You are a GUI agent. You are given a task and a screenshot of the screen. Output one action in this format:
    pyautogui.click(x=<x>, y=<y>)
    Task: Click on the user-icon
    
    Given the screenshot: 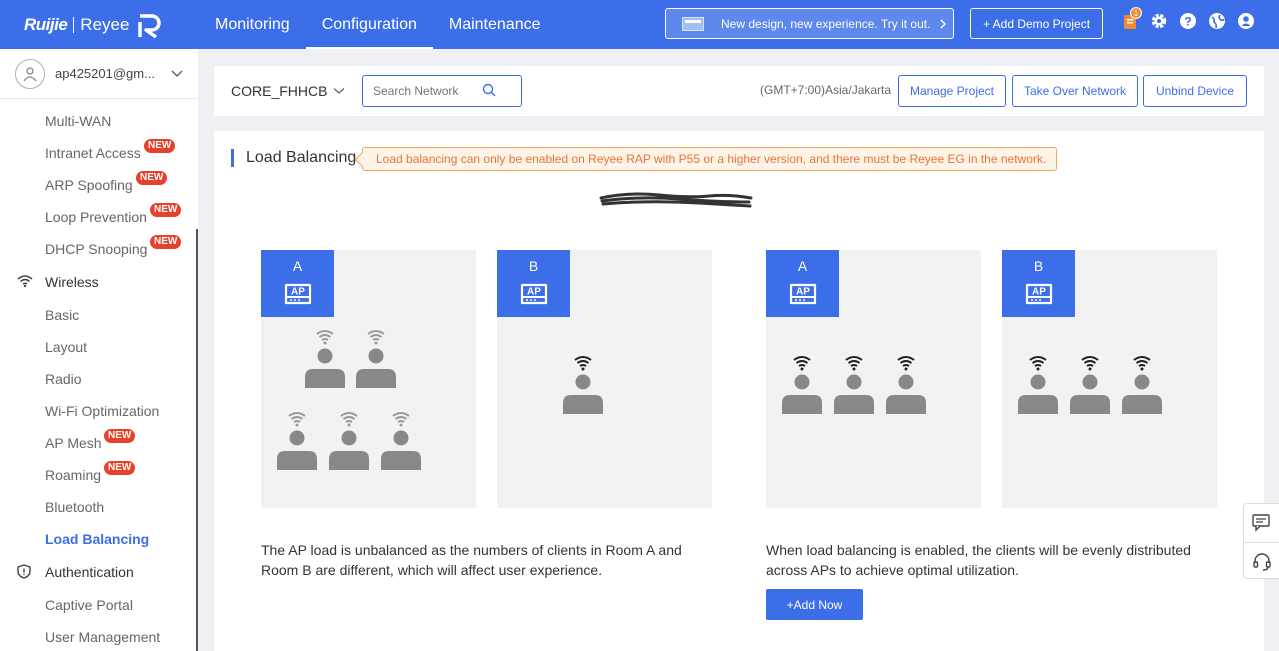 What is the action you would take?
    pyautogui.click(x=1246, y=21)
    